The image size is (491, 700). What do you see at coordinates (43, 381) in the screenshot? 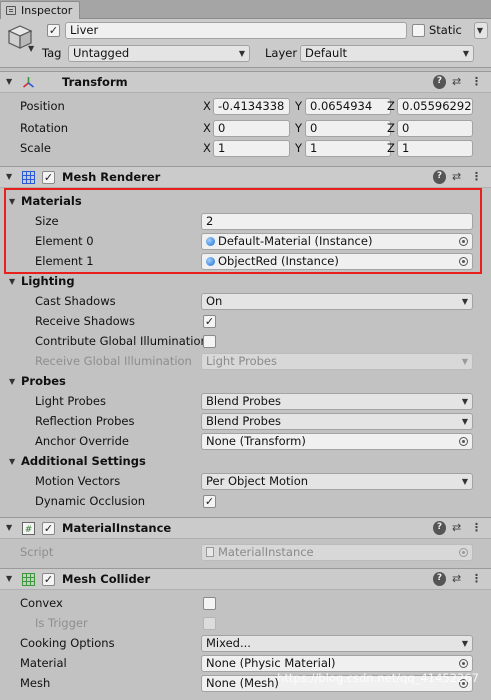
I see `probes-label: Probes` at bounding box center [43, 381].